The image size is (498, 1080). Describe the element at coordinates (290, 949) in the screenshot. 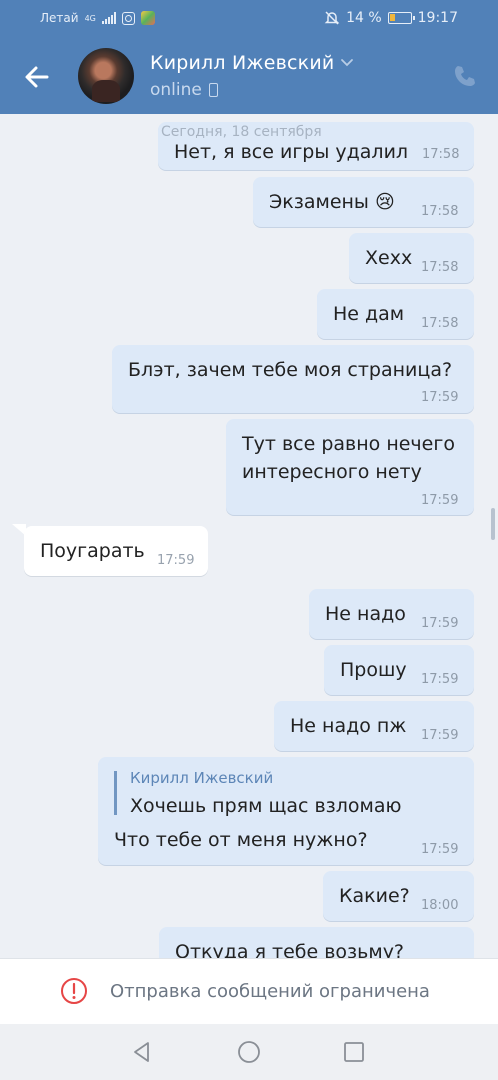

I see `message-text: Откуда я тебе возьму?` at that location.